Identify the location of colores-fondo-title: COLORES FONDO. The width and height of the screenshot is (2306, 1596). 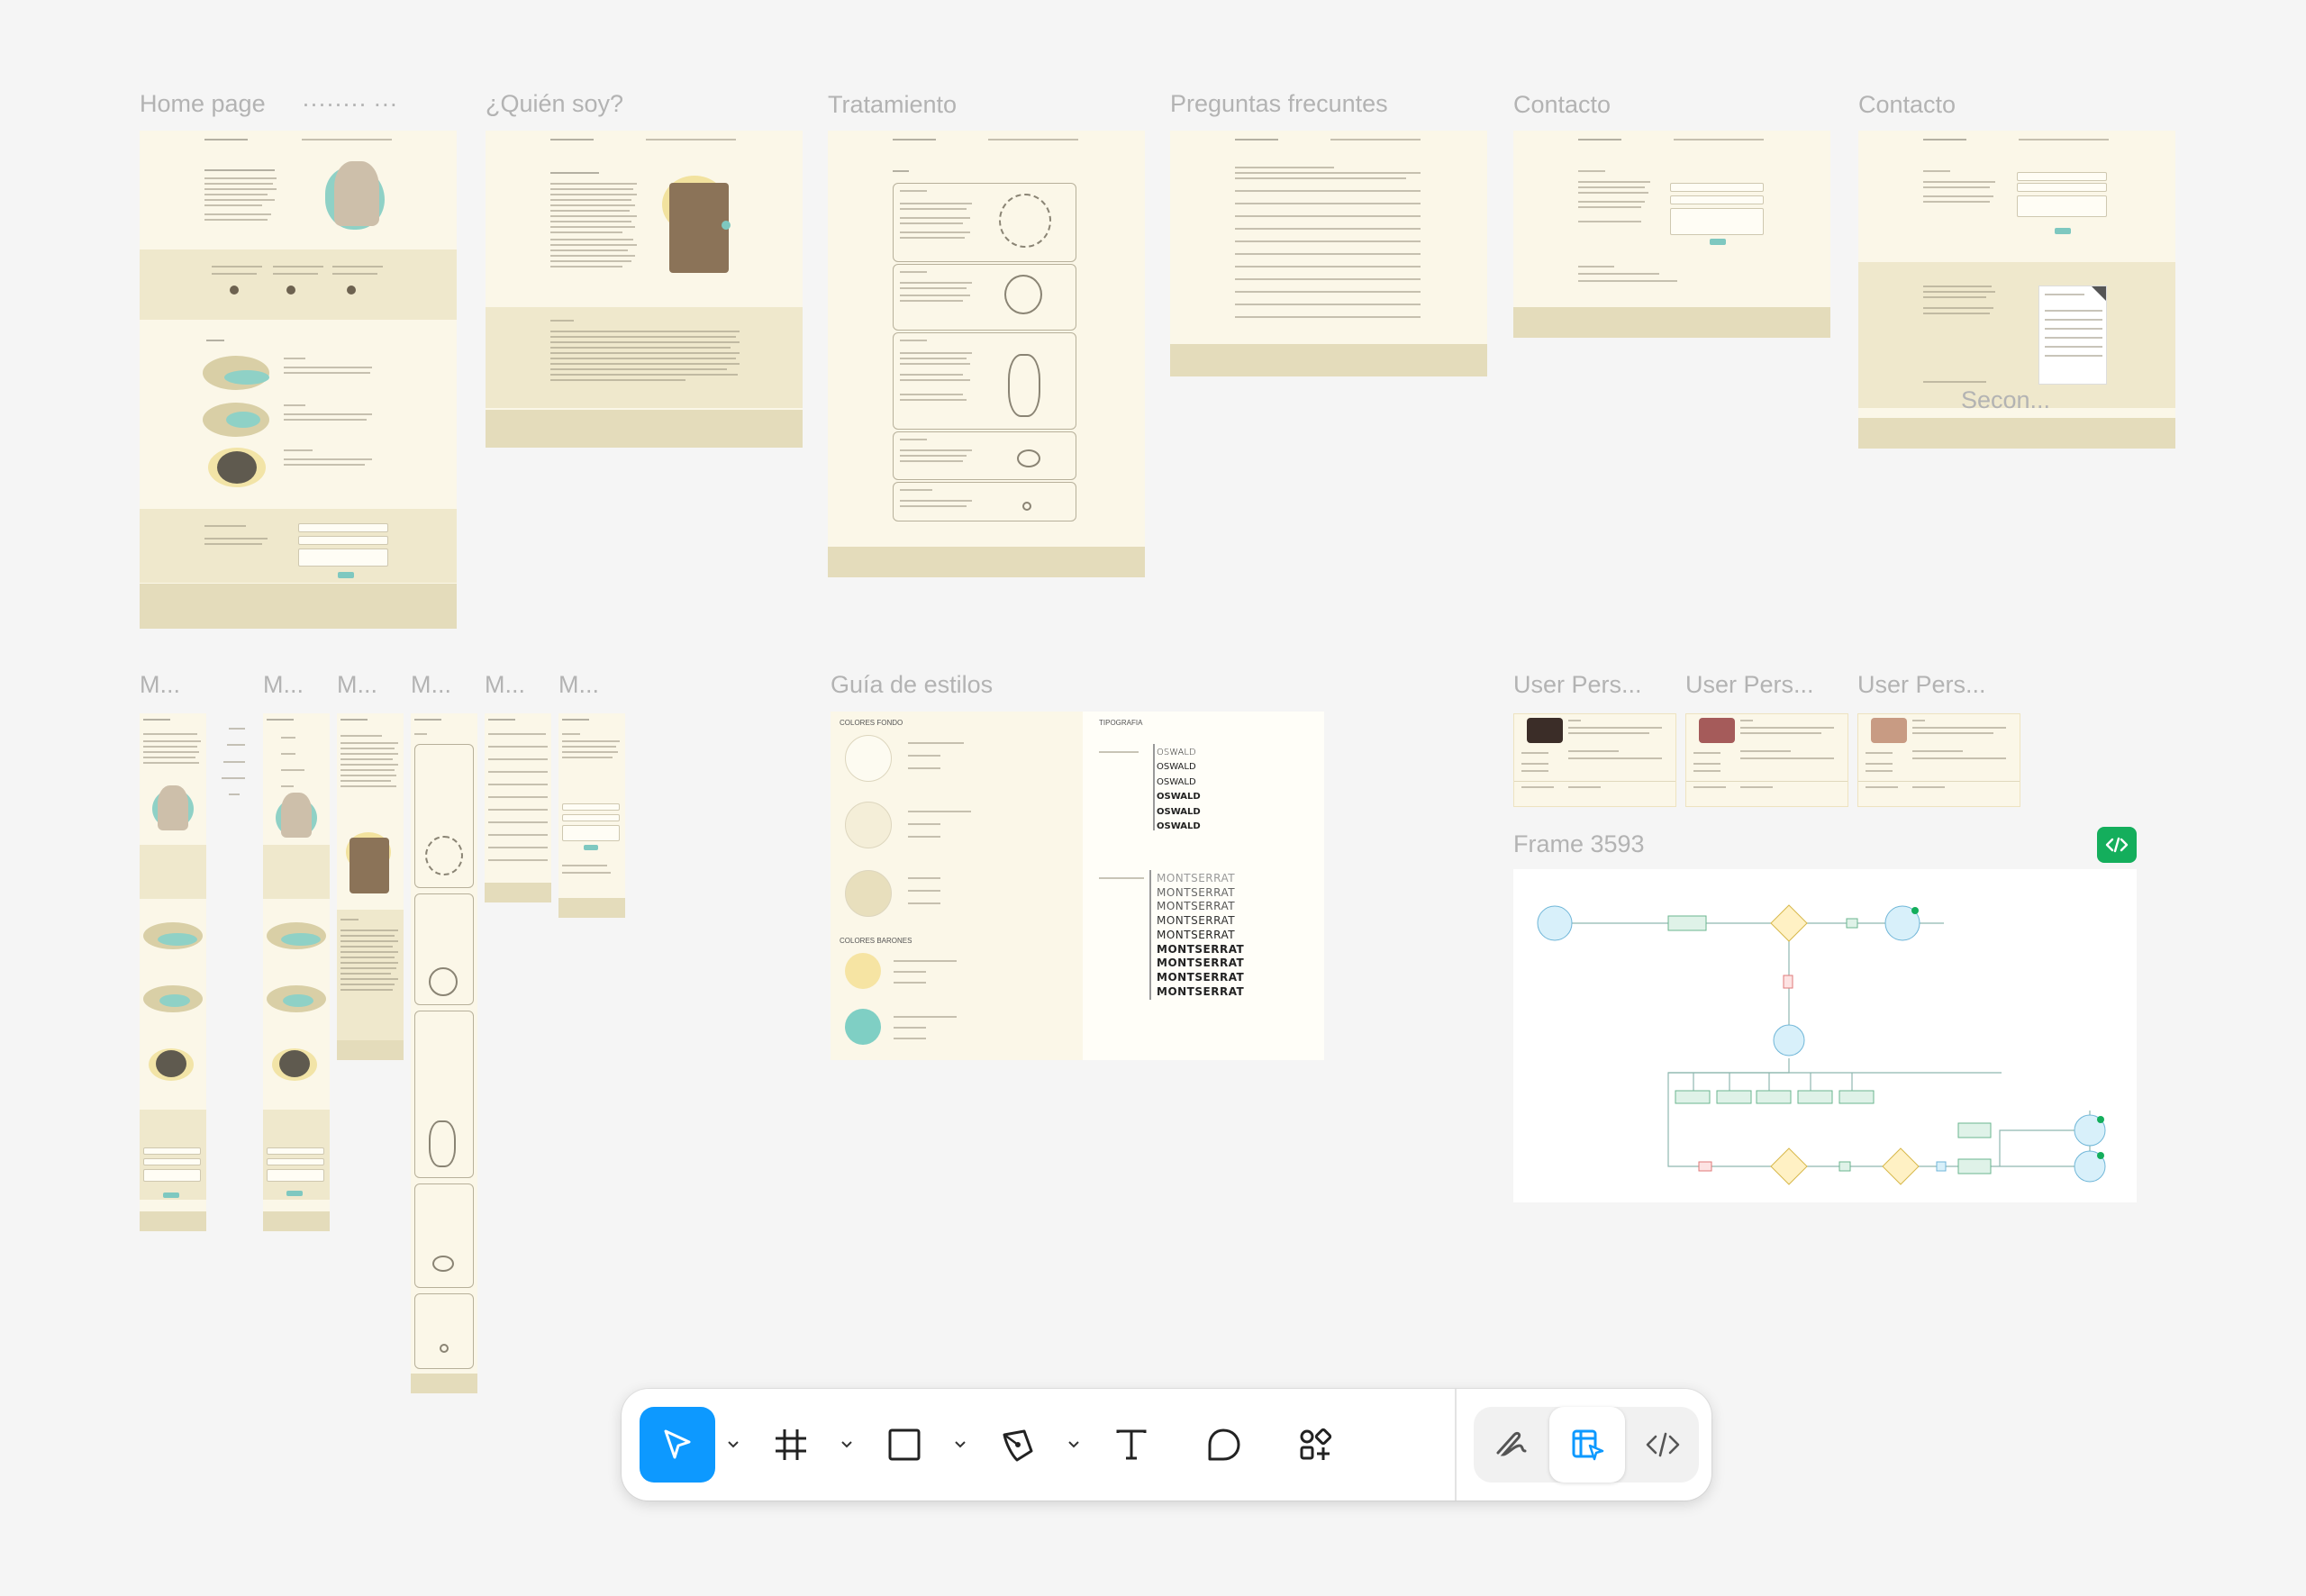
(871, 723).